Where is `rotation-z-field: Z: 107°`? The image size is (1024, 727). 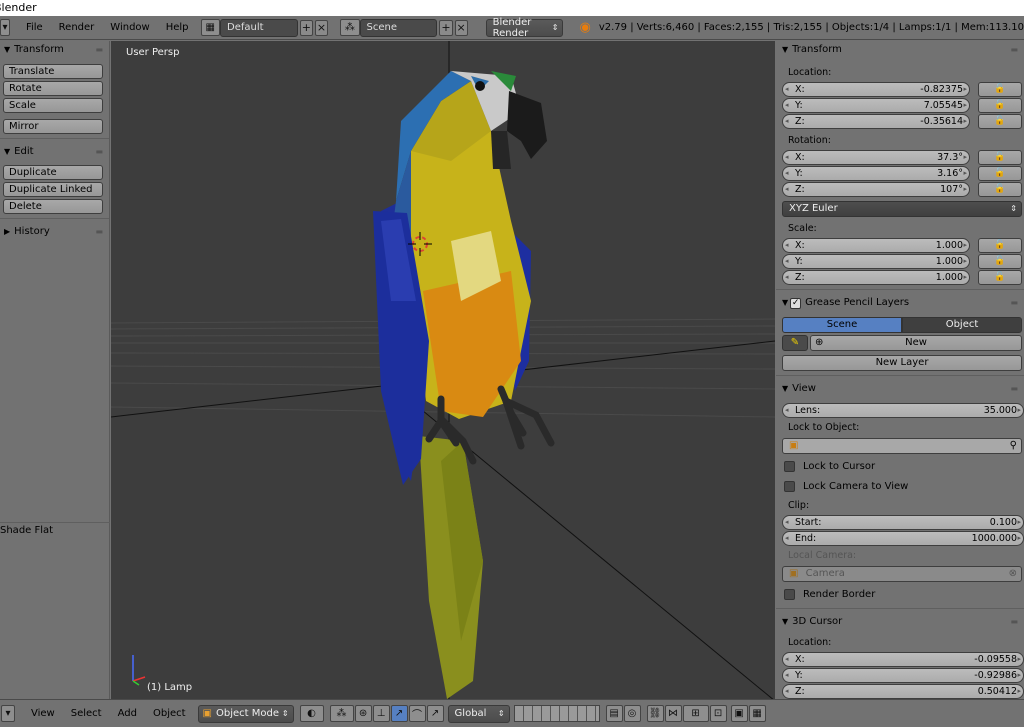 rotation-z-field: Z: 107° is located at coordinates (876, 189).